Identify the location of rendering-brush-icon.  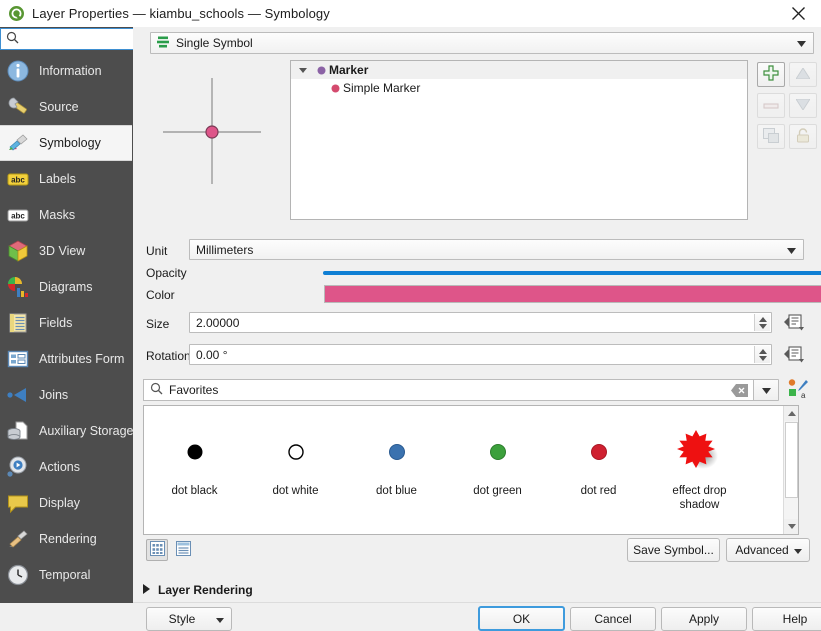
(18, 539).